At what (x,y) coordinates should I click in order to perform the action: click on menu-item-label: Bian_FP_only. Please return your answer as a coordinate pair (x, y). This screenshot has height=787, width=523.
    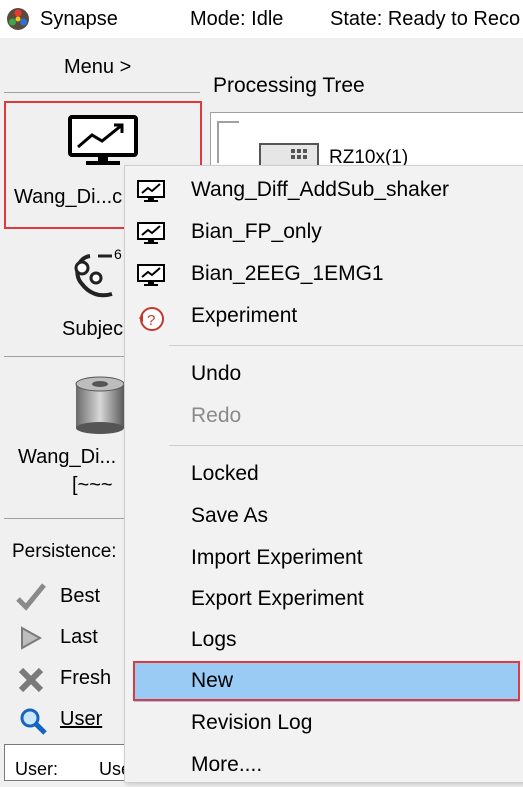
    Looking at the image, I should click on (256, 231).